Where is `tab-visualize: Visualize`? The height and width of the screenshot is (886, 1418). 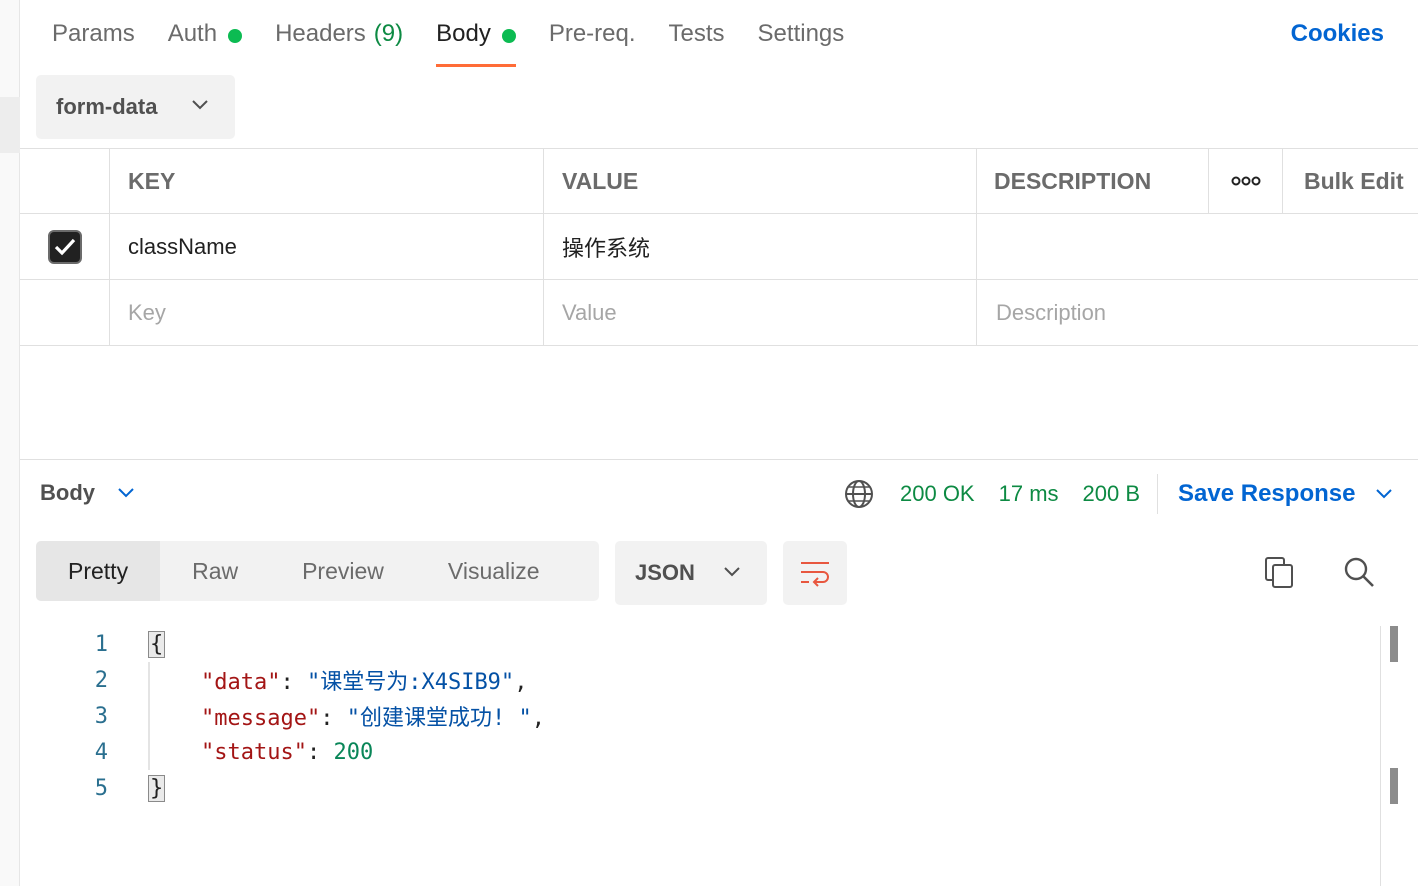
tab-visualize: Visualize is located at coordinates (494, 571).